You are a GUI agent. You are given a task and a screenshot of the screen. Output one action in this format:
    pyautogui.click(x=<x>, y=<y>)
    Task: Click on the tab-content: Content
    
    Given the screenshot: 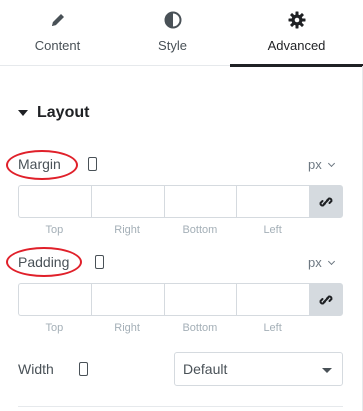 What is the action you would take?
    pyautogui.click(x=57, y=33)
    